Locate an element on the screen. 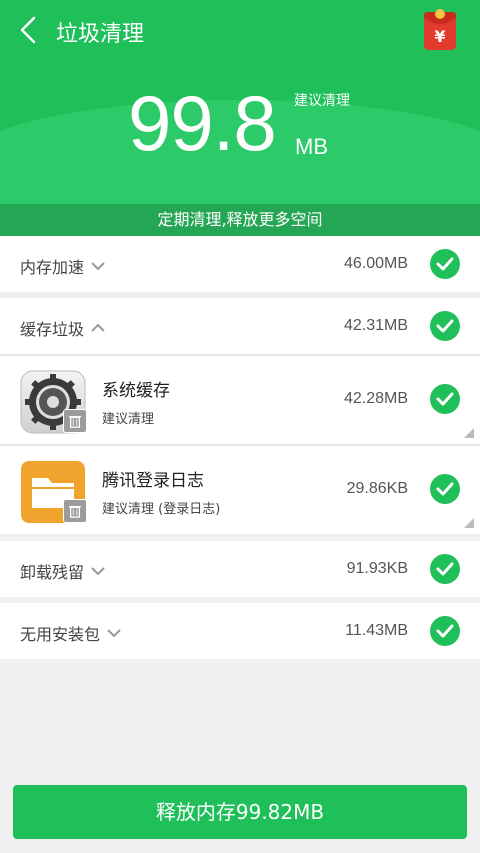  cache-item-row: 腾讯登录日志 建议清理 (登录日志) 29.86KB is located at coordinates (240, 490).